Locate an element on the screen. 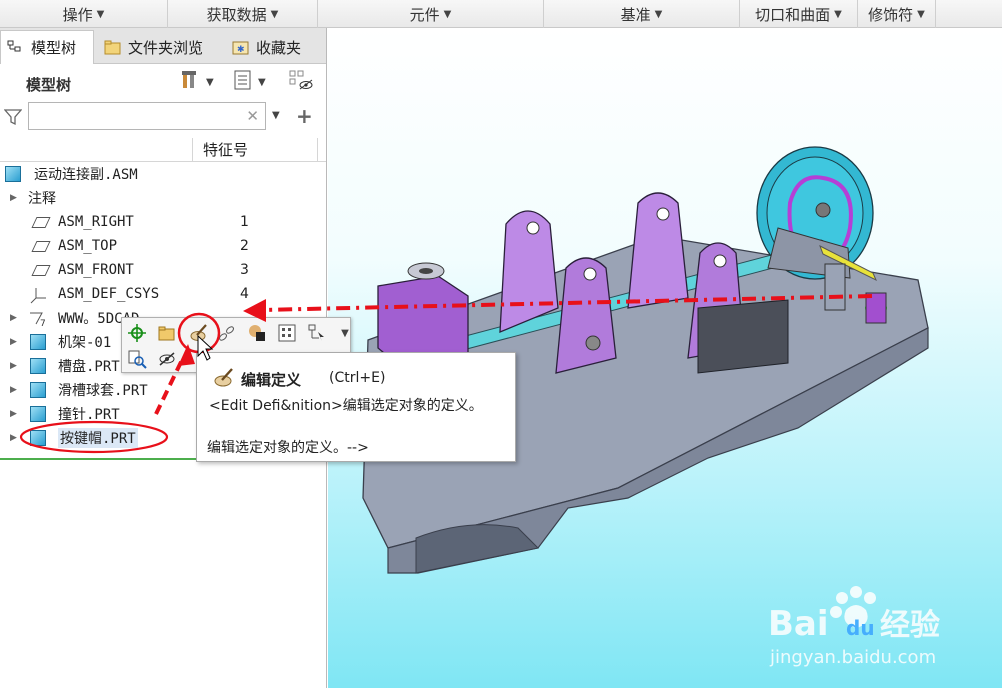 The height and width of the screenshot is (688, 1002). component-icon is located at coordinates (317, 333).